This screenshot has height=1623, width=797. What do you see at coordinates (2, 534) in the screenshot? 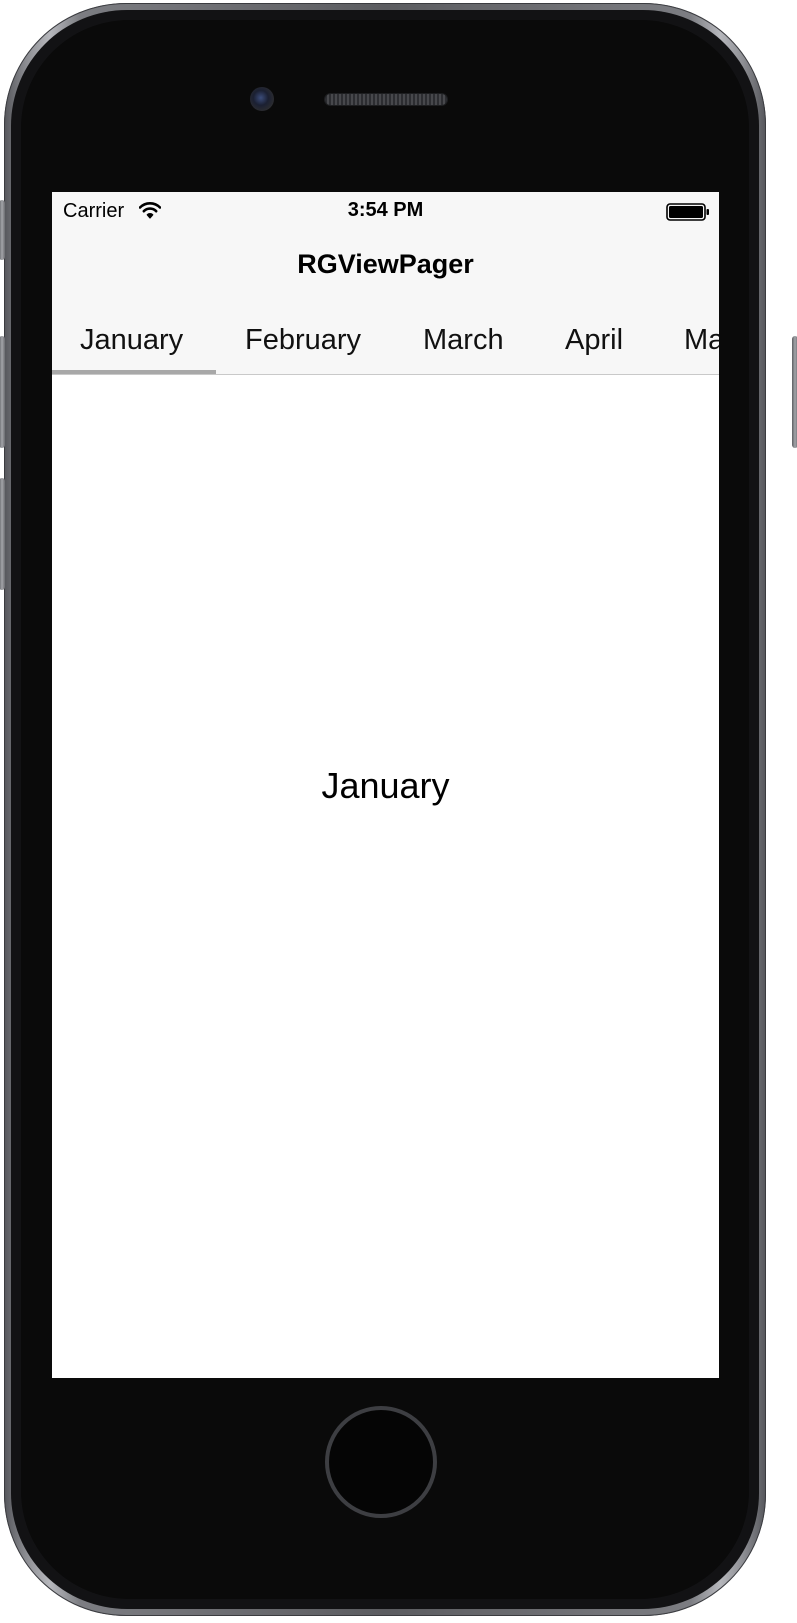
I see `volume-down-button` at bounding box center [2, 534].